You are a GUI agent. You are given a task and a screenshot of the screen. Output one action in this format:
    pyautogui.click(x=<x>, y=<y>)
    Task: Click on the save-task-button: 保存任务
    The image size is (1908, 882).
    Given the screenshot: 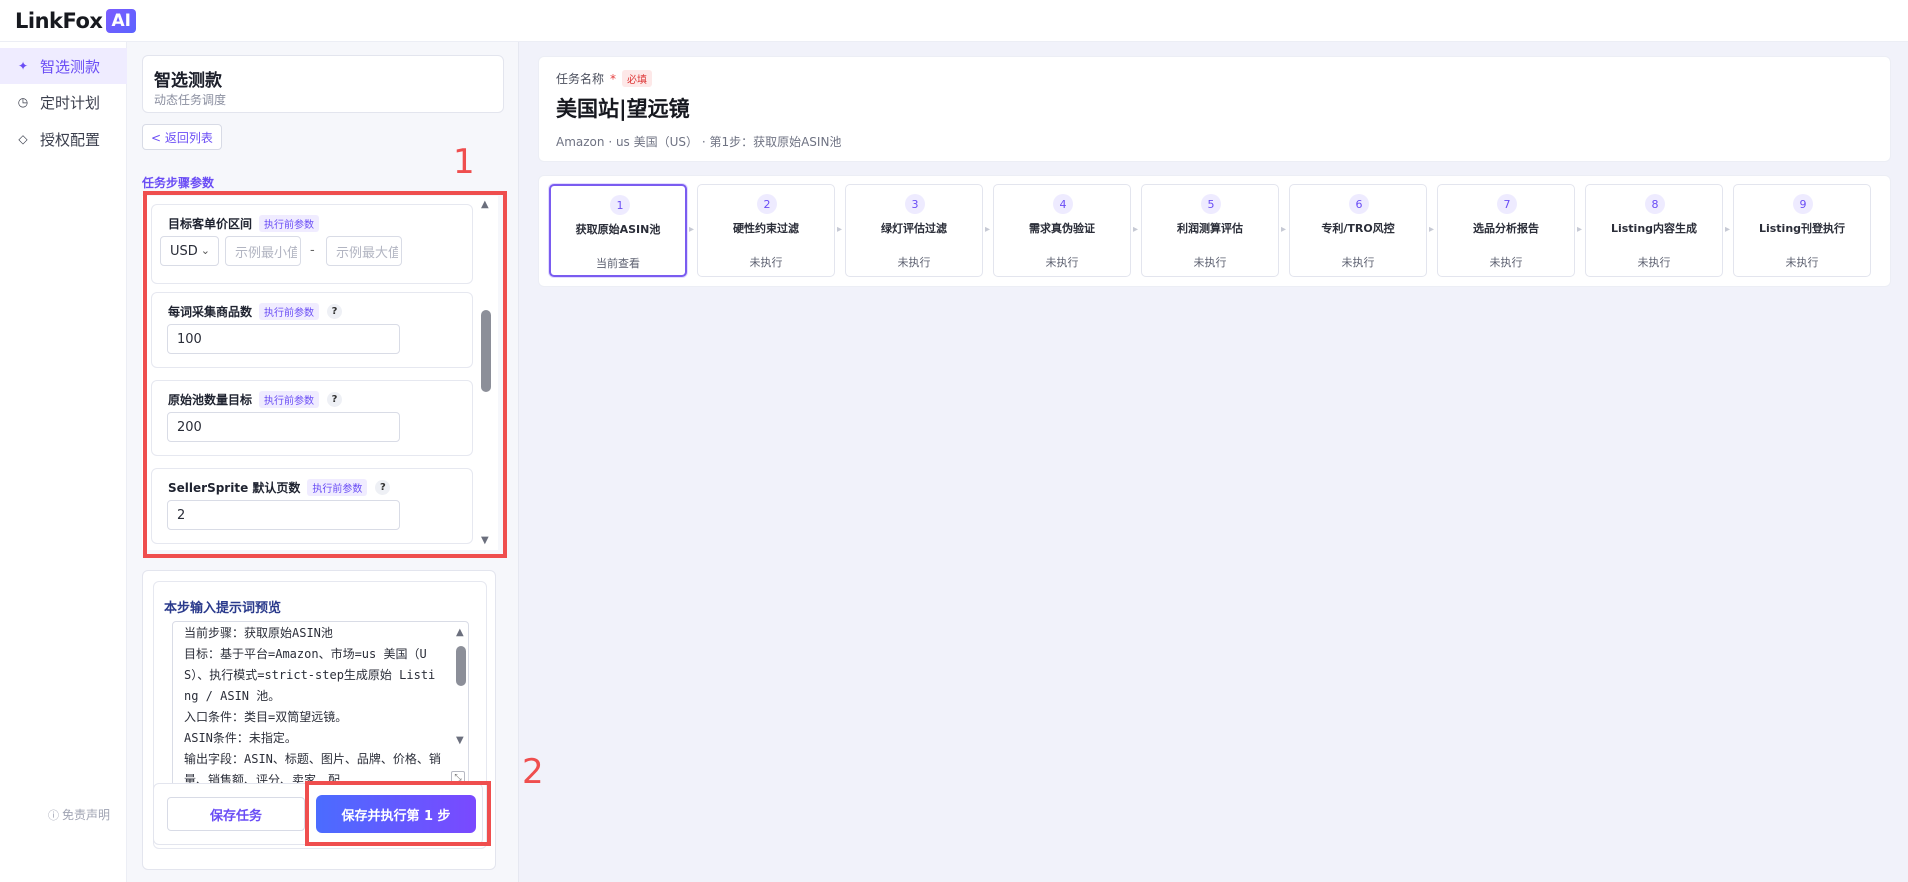 What is the action you would take?
    pyautogui.click(x=236, y=814)
    